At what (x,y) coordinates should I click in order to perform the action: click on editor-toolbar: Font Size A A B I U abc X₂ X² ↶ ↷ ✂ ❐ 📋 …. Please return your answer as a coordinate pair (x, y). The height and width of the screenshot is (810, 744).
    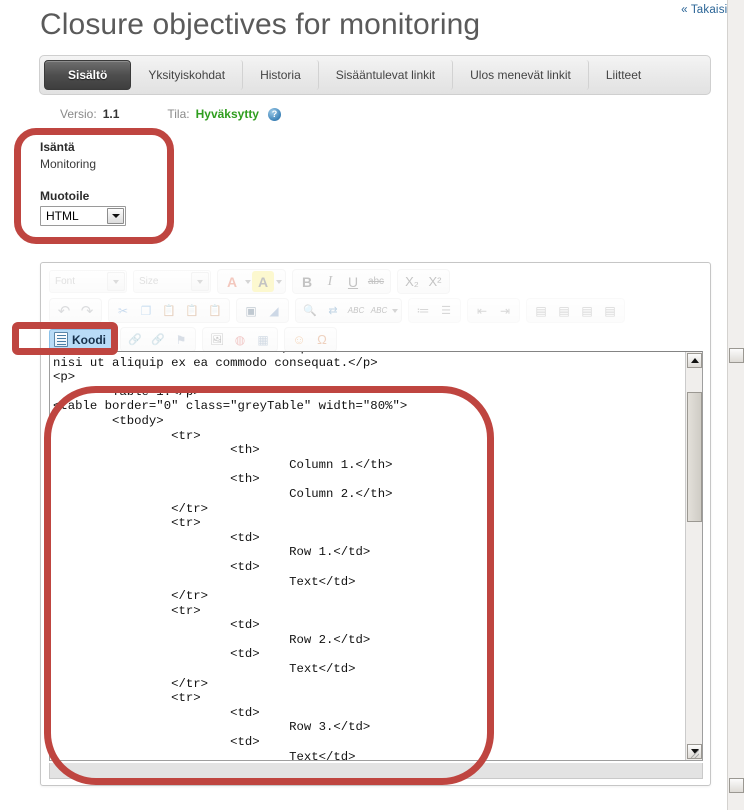
    Looking at the image, I should click on (369, 311).